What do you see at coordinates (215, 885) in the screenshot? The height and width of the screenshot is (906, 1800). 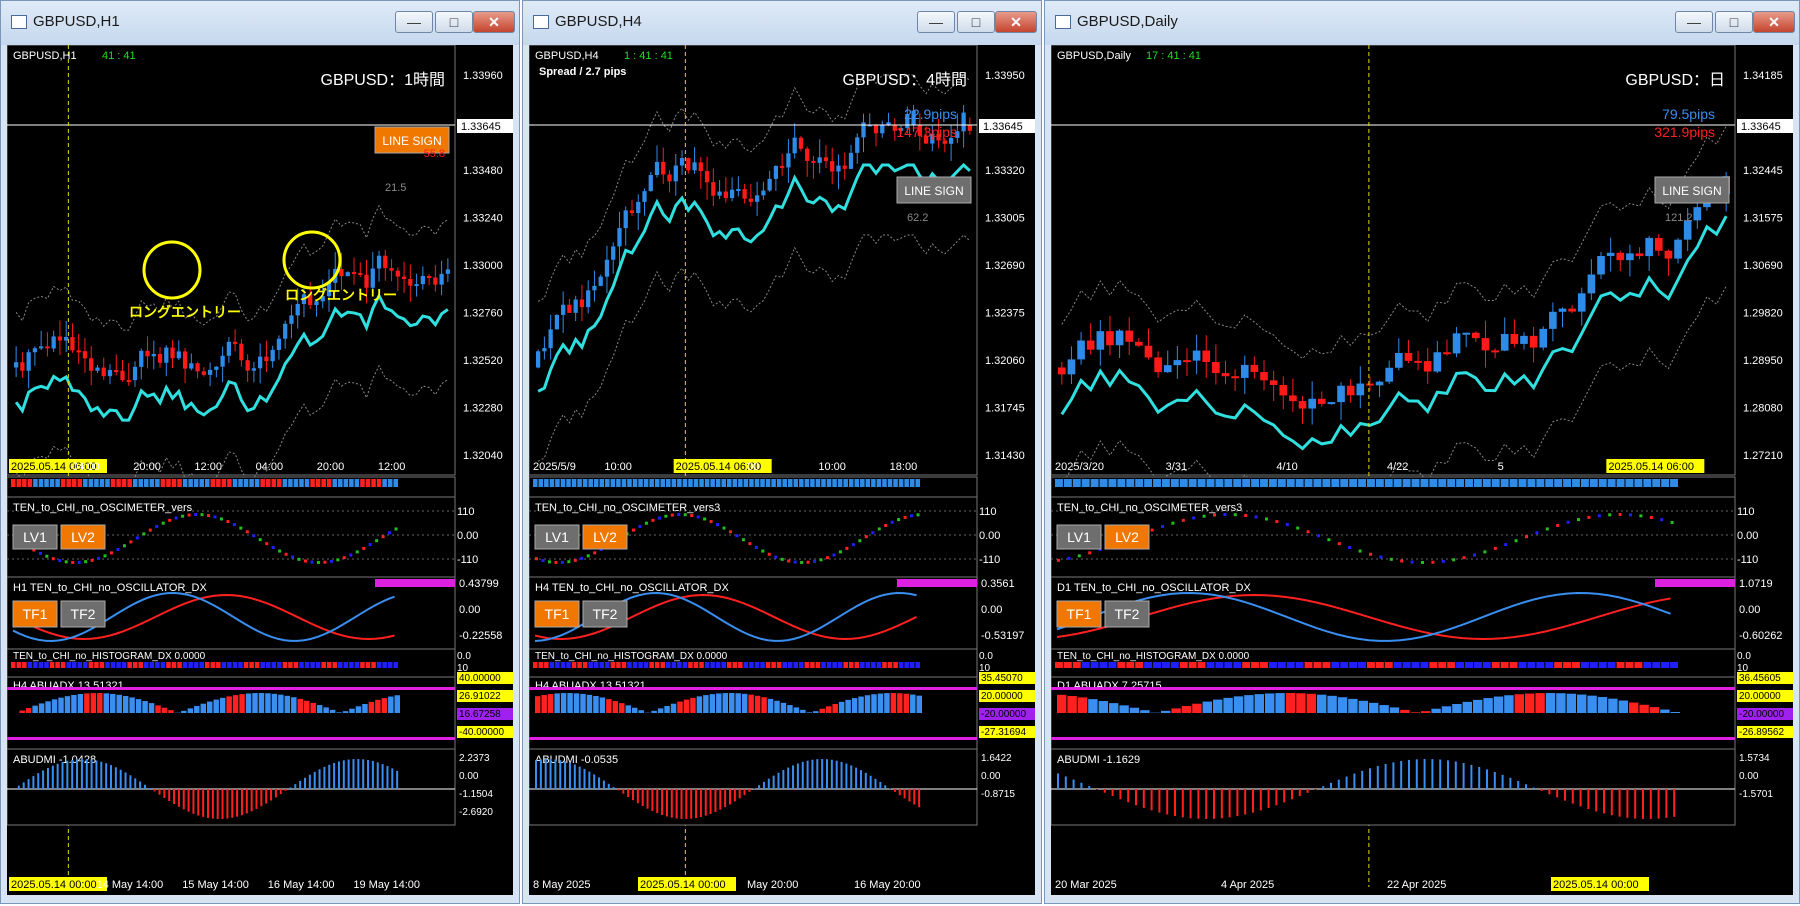 I see `bottom-time-label: 15 May 14:00` at bounding box center [215, 885].